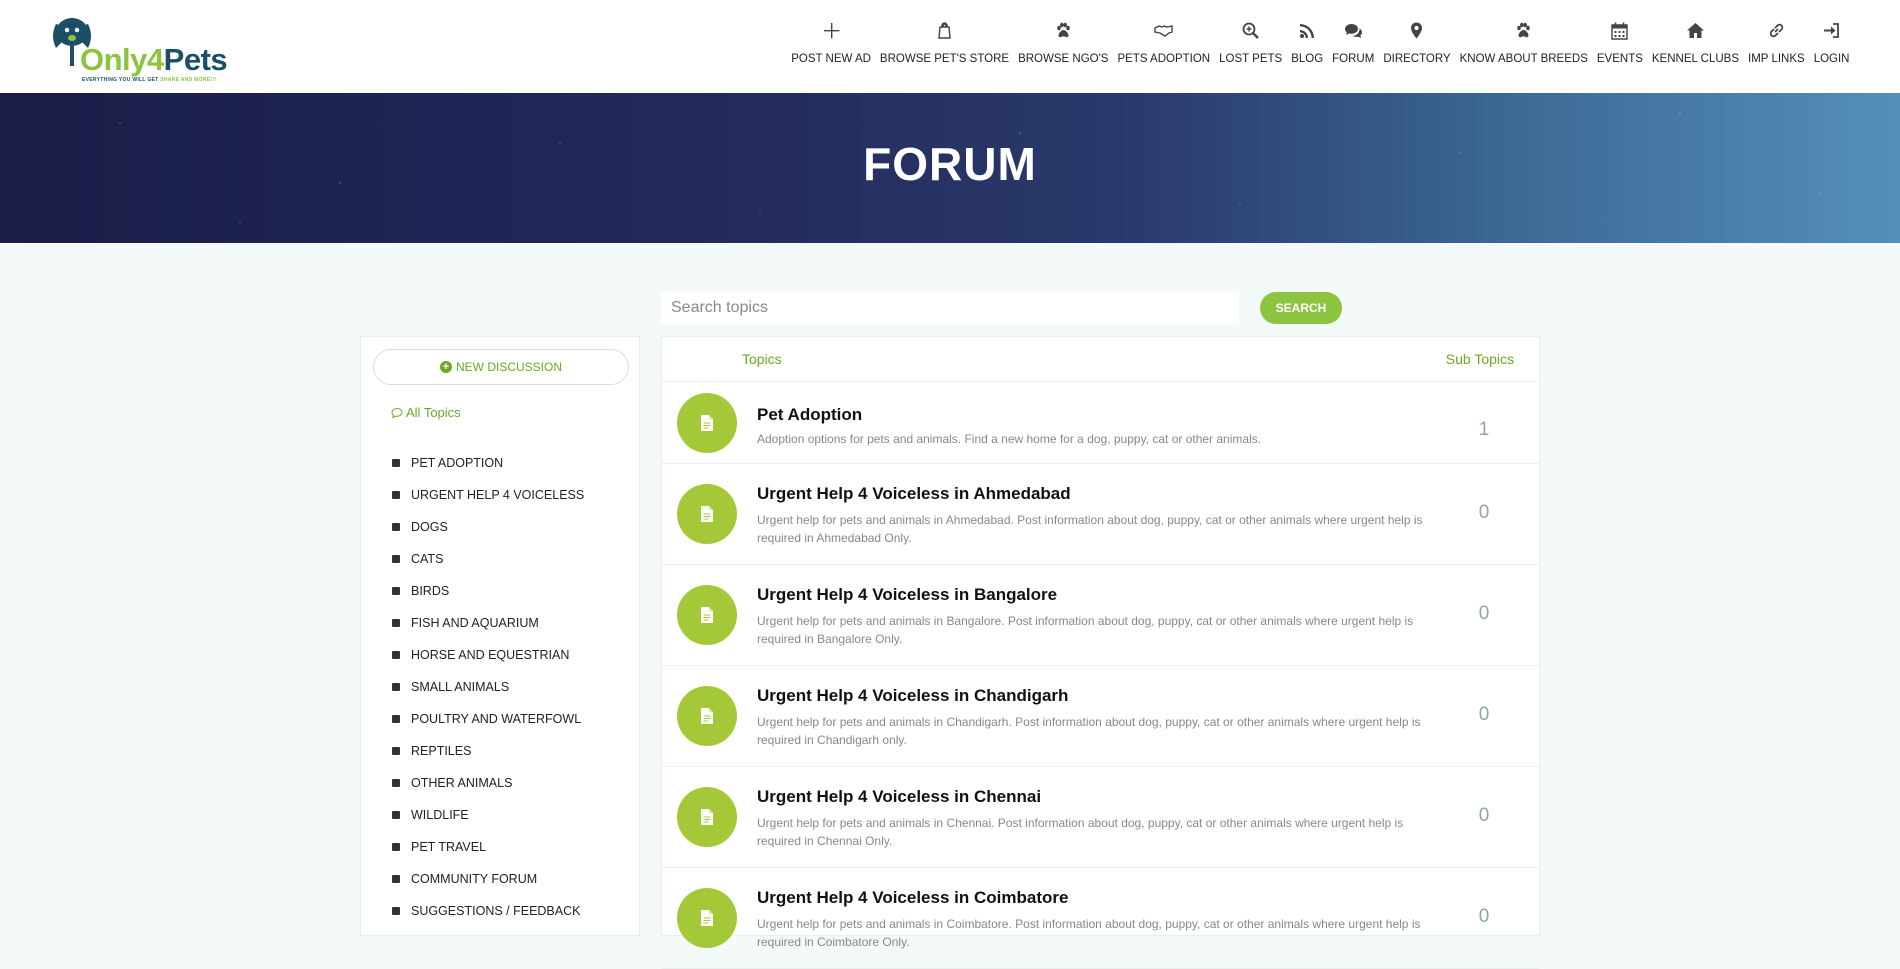 Image resolution: width=1900 pixels, height=969 pixels. I want to click on comments-icon, so click(1353, 30).